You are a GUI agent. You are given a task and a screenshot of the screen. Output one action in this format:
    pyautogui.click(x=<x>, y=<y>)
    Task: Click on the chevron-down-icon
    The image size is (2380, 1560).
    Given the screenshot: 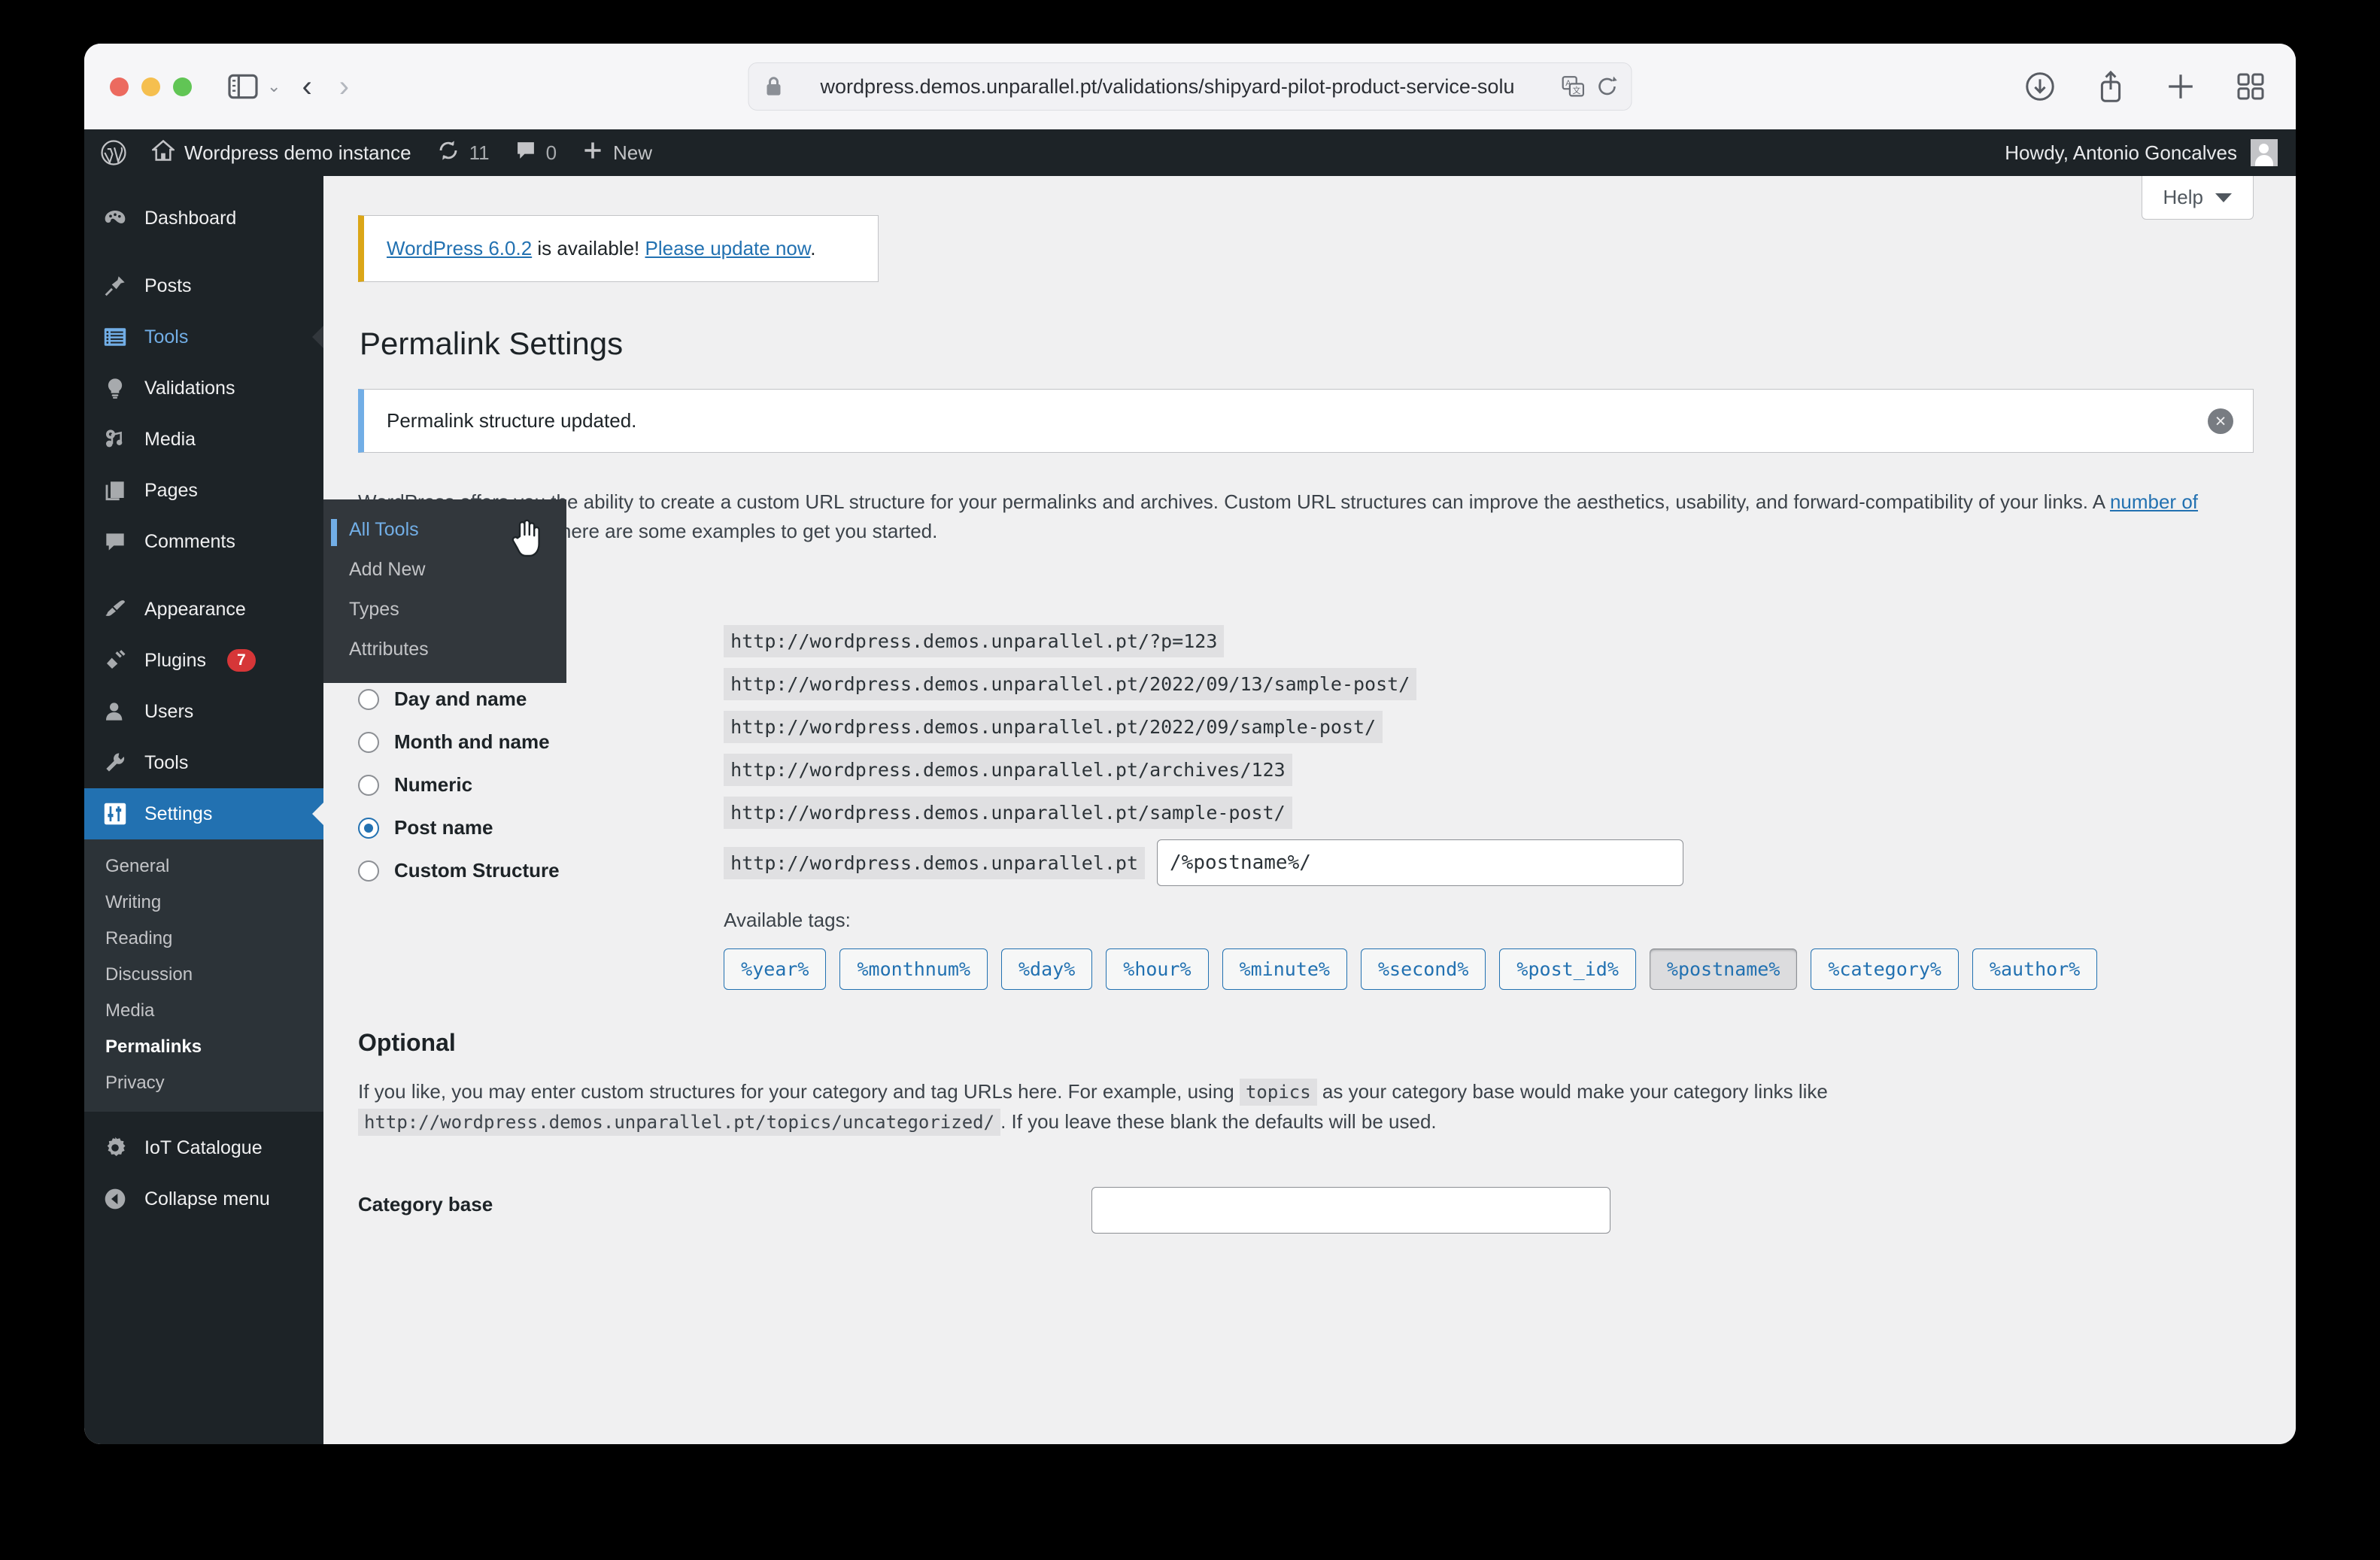 What is the action you would take?
    pyautogui.click(x=2223, y=197)
    